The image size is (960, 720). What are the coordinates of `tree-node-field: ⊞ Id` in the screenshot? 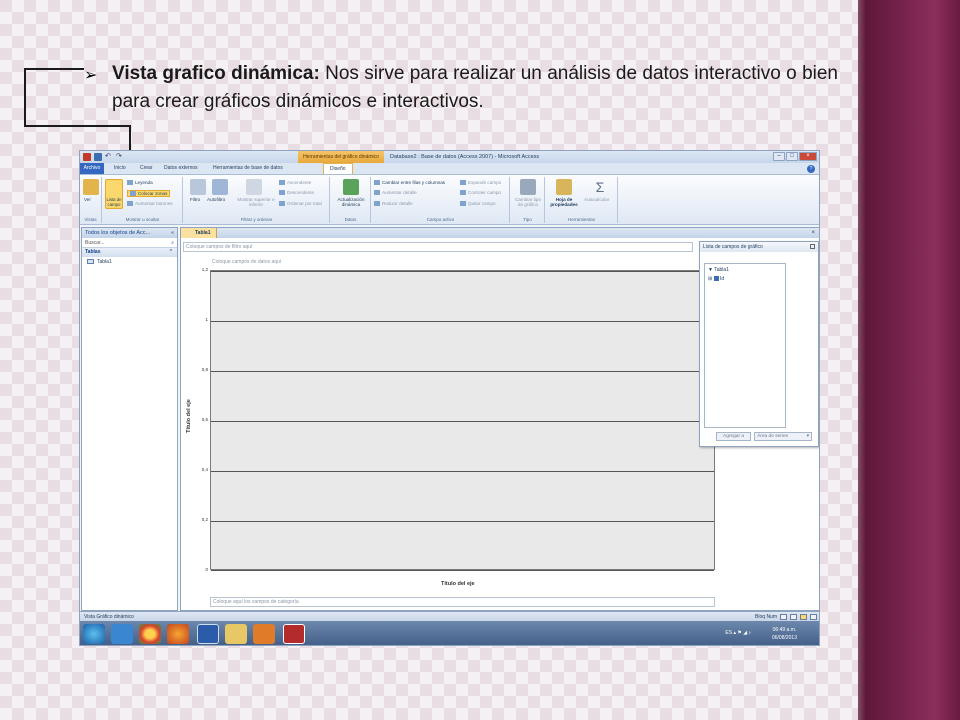 It's located at (716, 279).